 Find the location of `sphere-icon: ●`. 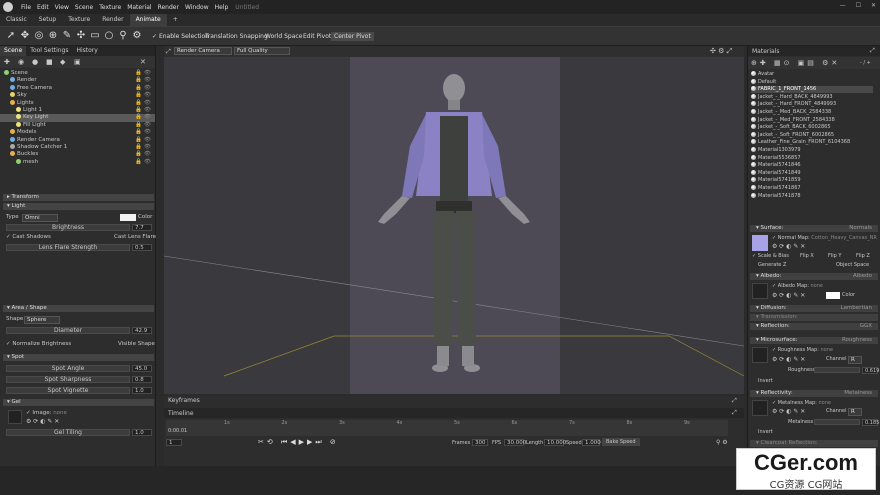

sphere-icon: ● is located at coordinates (35, 62).